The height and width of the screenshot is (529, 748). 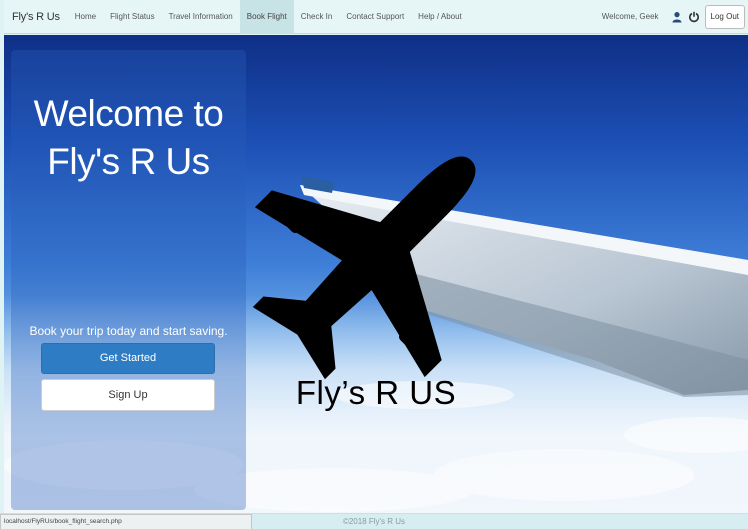 What do you see at coordinates (128, 358) in the screenshot?
I see `get-started-button: Get Started` at bounding box center [128, 358].